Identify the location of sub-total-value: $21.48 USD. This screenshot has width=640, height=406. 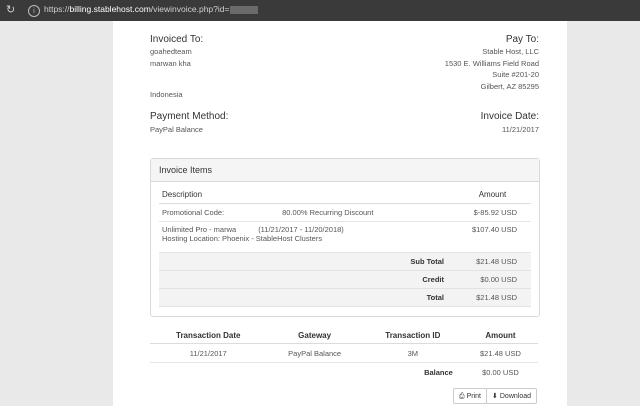
(492, 261).